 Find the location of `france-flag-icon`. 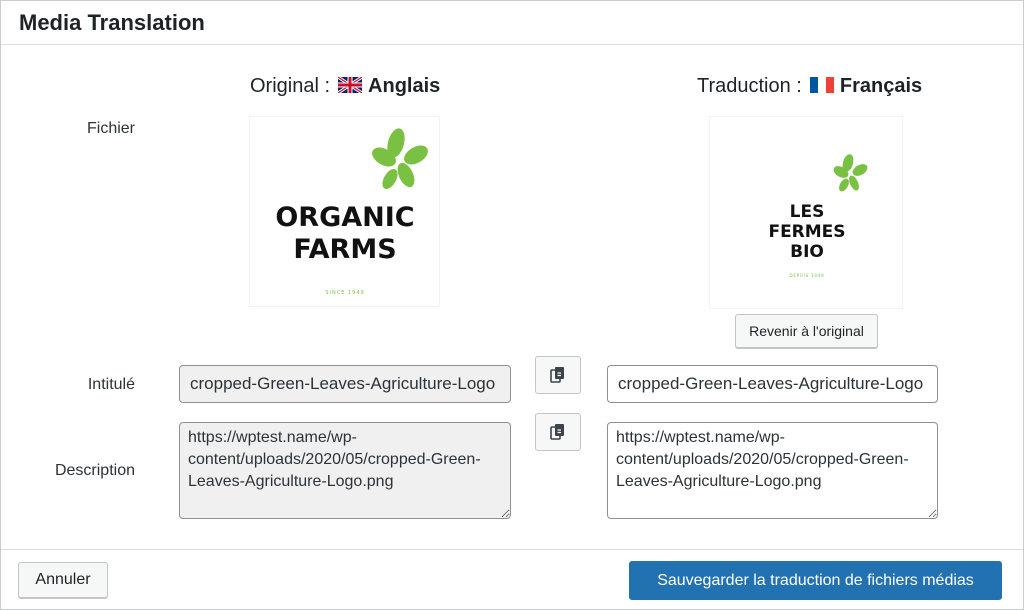

france-flag-icon is located at coordinates (821, 87).